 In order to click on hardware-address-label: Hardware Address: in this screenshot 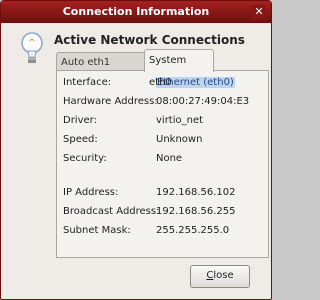, I will do `click(110, 101)`.